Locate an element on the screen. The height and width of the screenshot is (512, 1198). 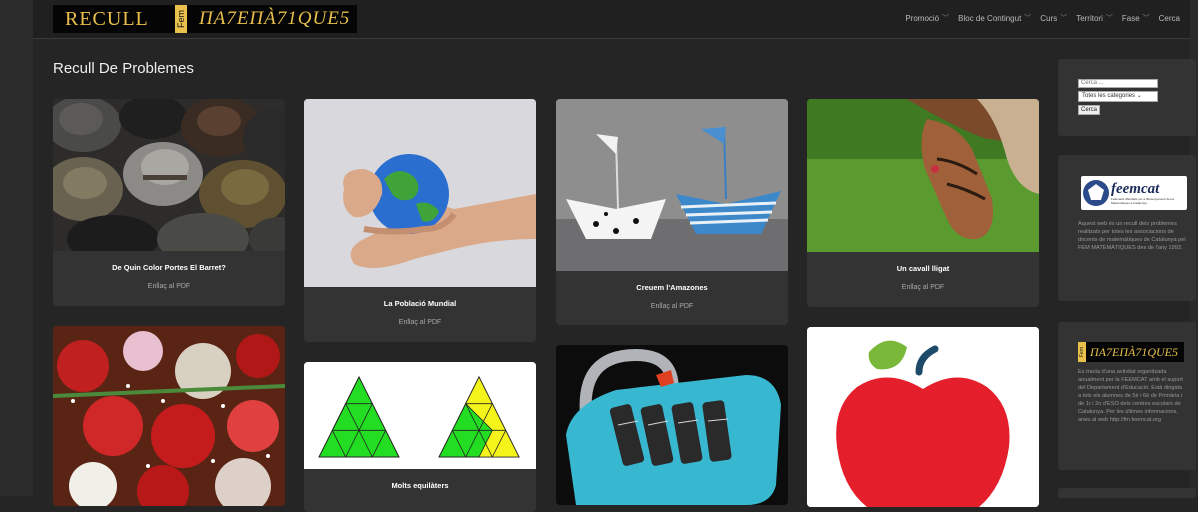
red-apple-illustration is located at coordinates (923, 417).